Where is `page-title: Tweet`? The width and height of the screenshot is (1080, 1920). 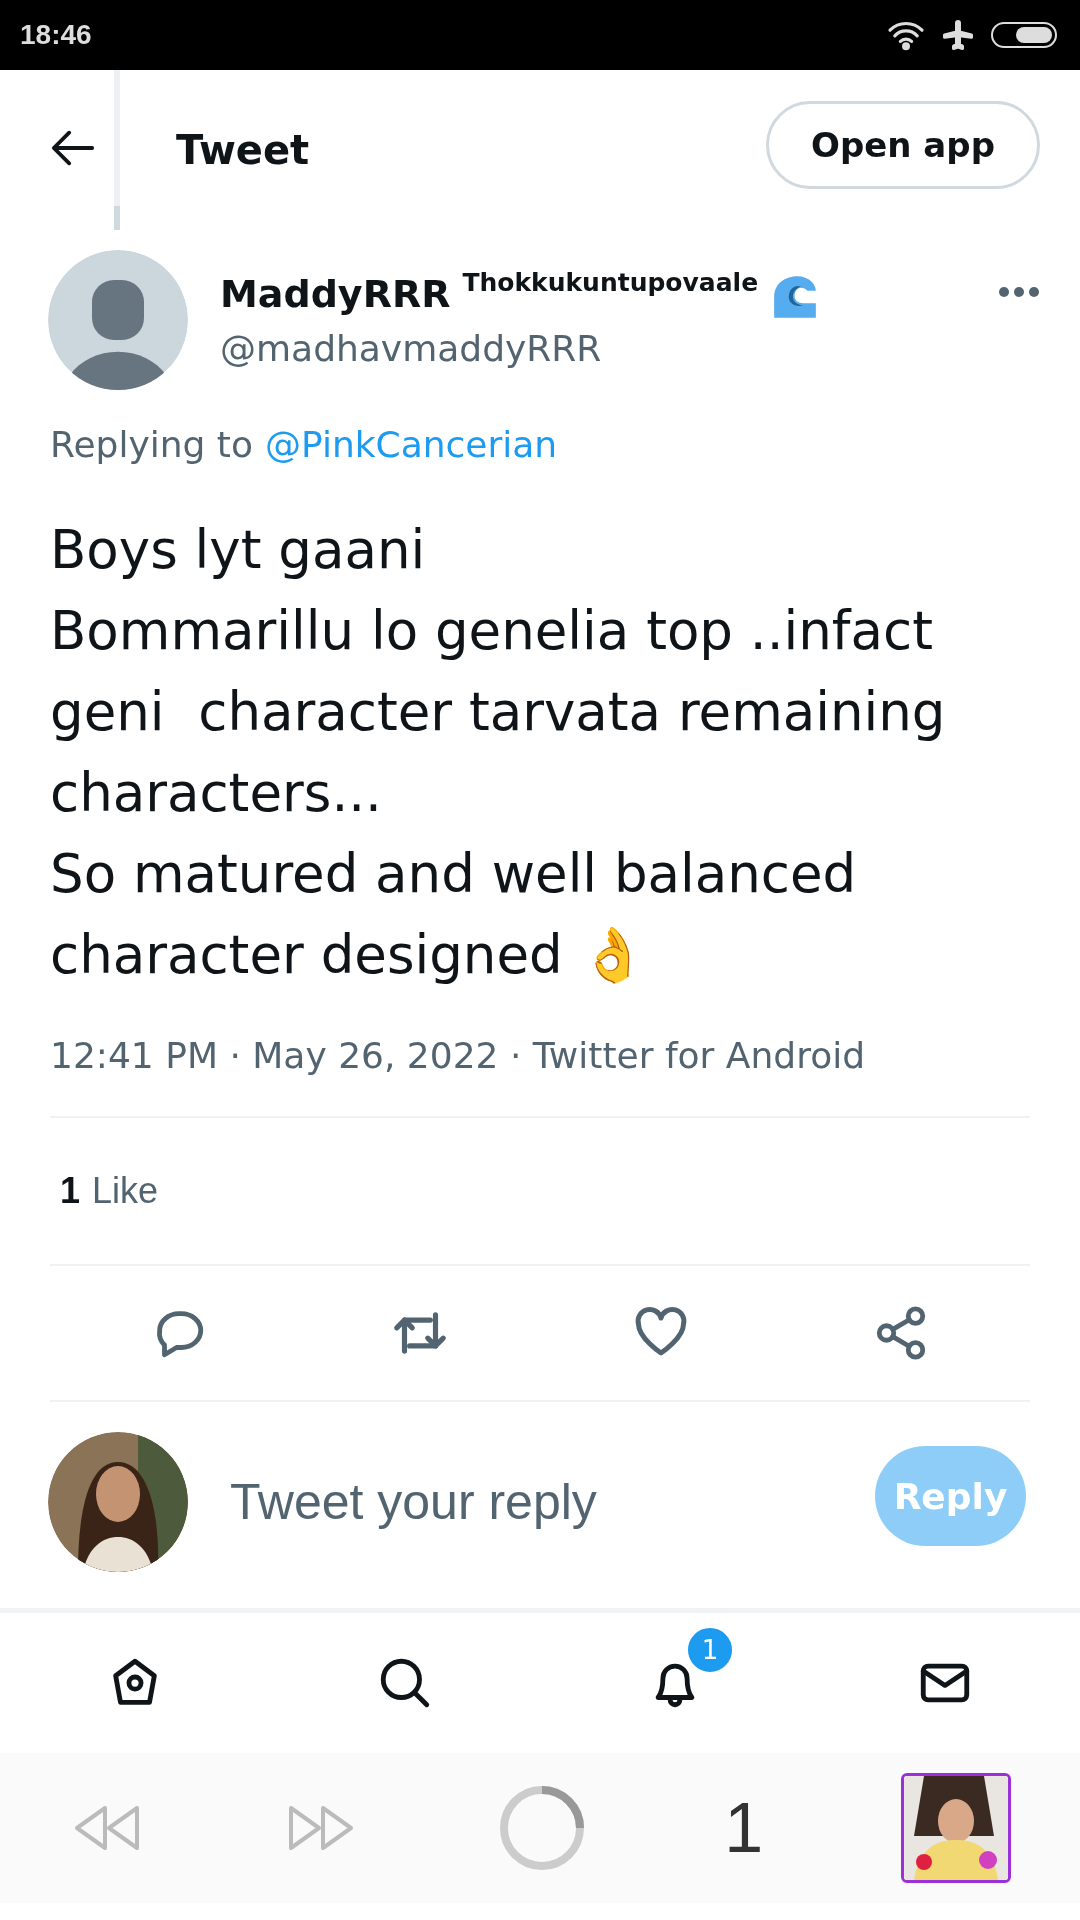
page-title: Tweet is located at coordinates (243, 150).